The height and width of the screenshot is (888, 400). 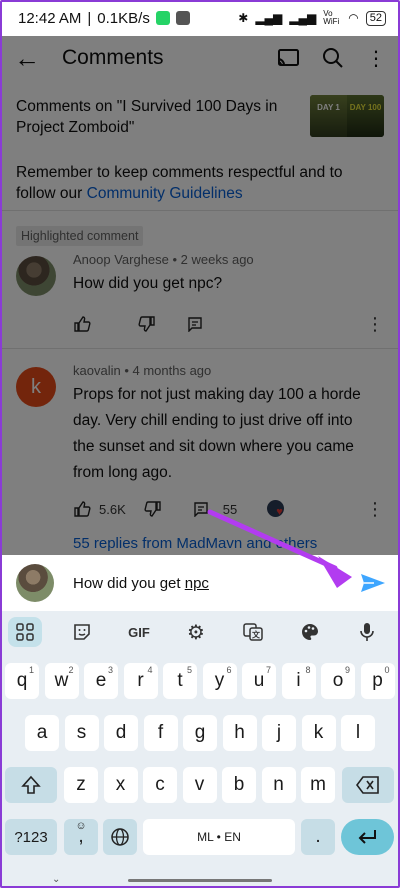 I want to click on pointer-arrow, so click(x=279, y=548).